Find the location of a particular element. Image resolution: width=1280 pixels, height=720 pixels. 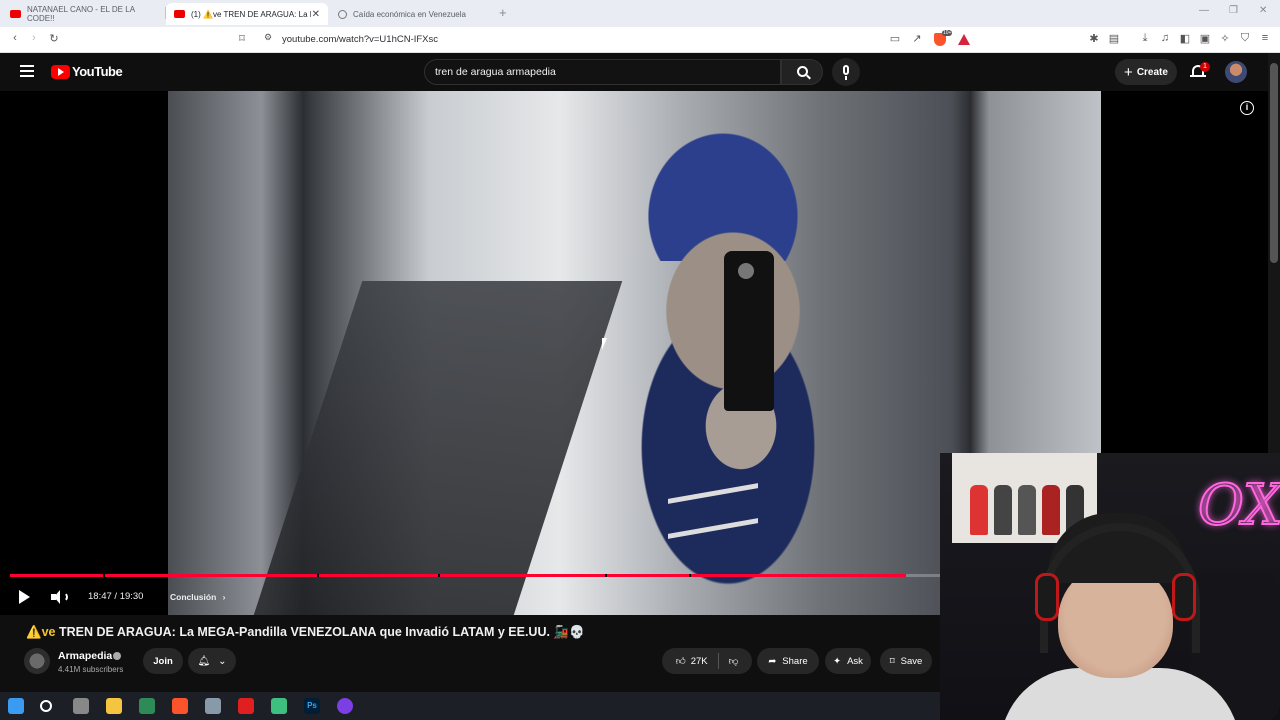

sidebar-icon: ◧ is located at coordinates (1185, 38).